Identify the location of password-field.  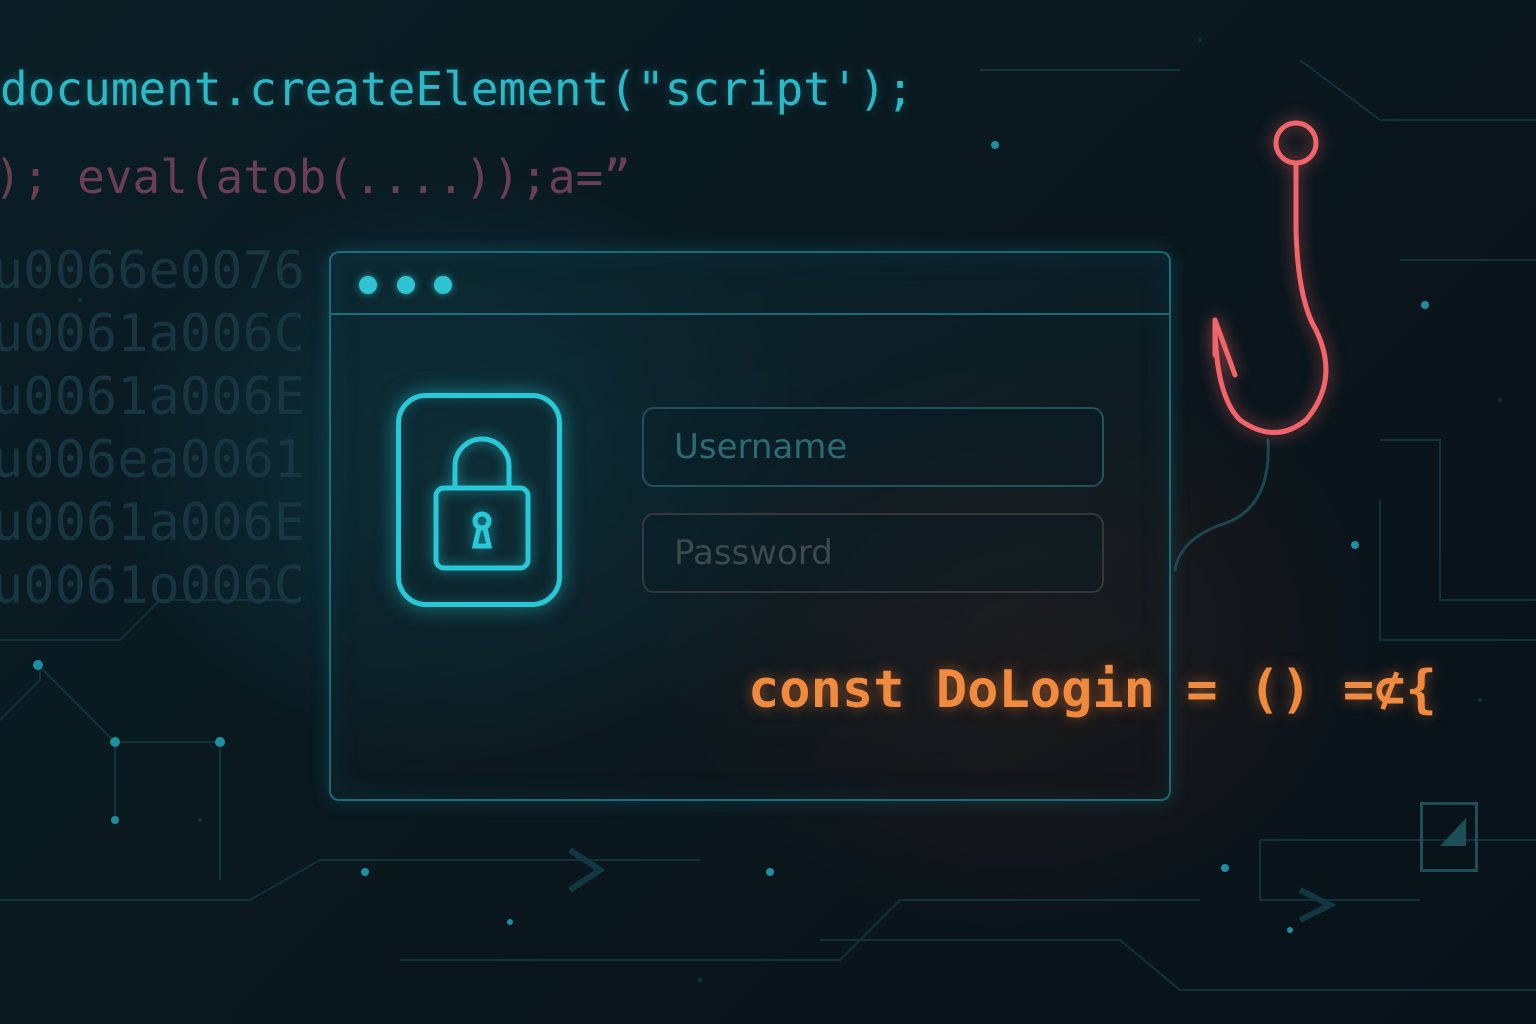
(873, 553).